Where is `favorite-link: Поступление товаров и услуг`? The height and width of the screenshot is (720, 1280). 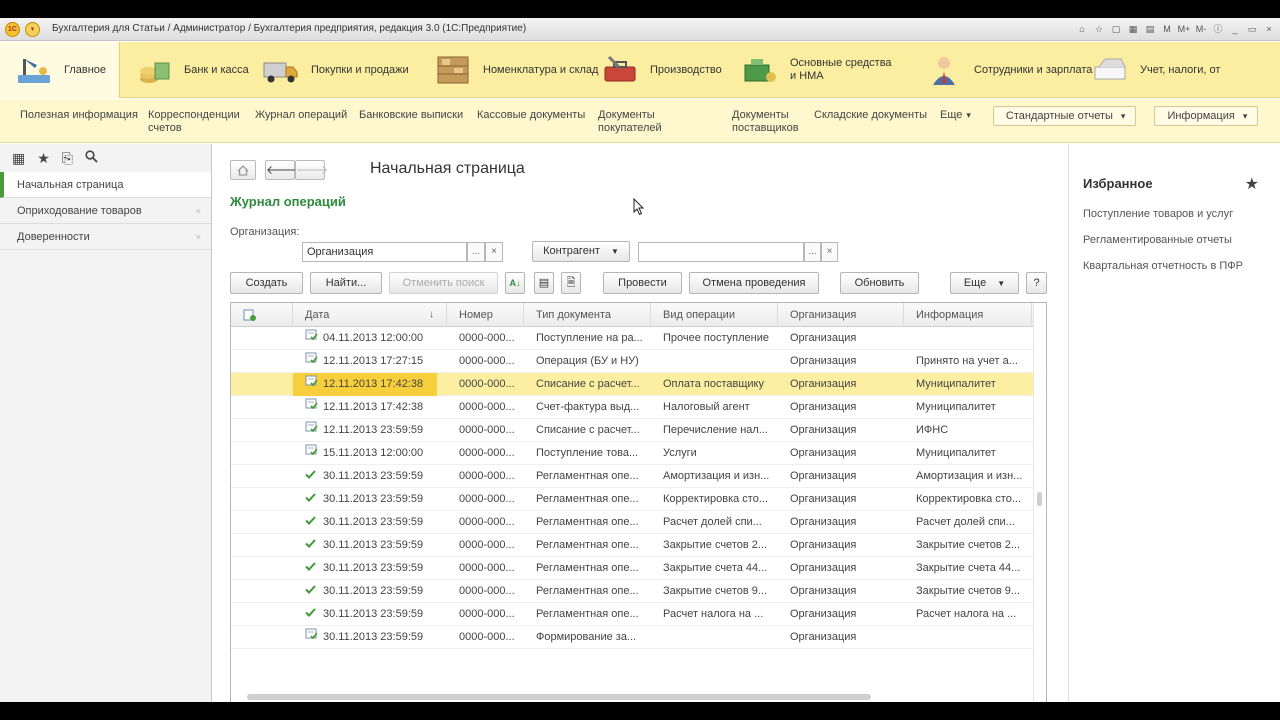 favorite-link: Поступление товаров и услуг is located at coordinates (1158, 214).